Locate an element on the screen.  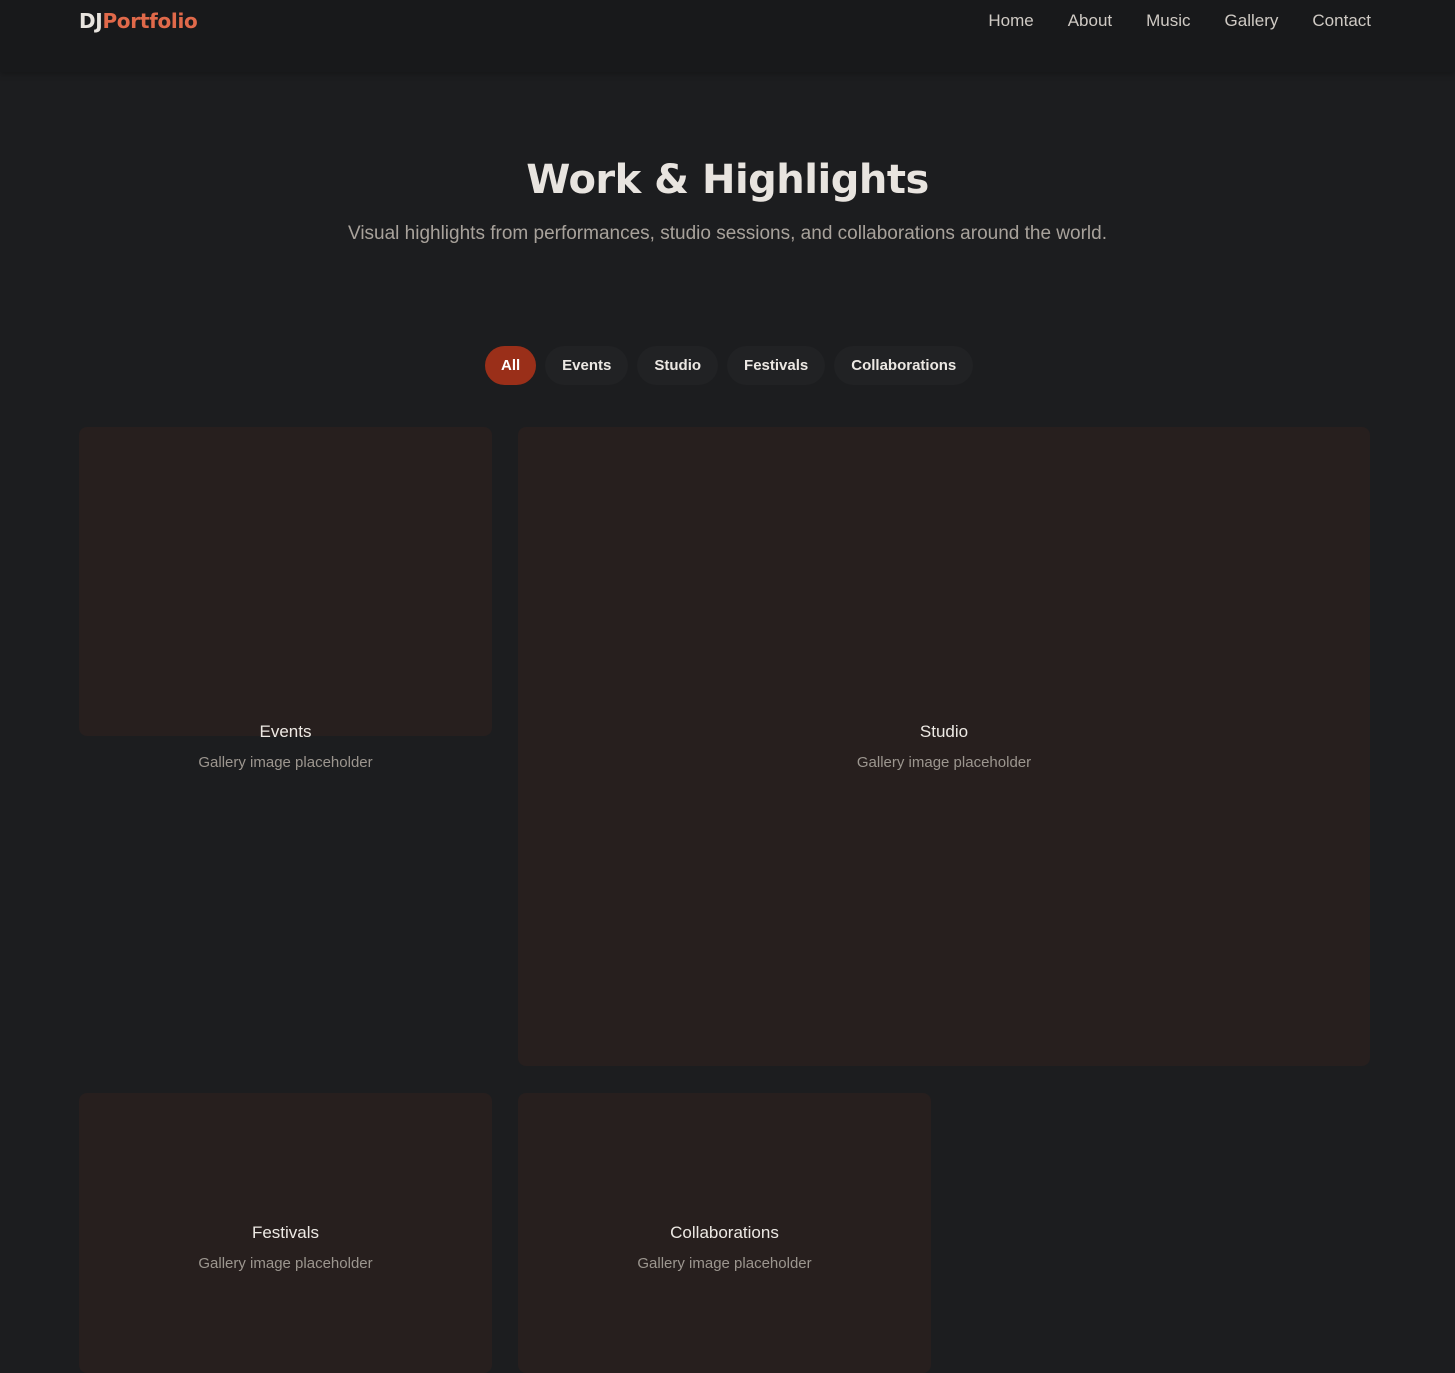
nav-link-home: Home is located at coordinates (1010, 21).